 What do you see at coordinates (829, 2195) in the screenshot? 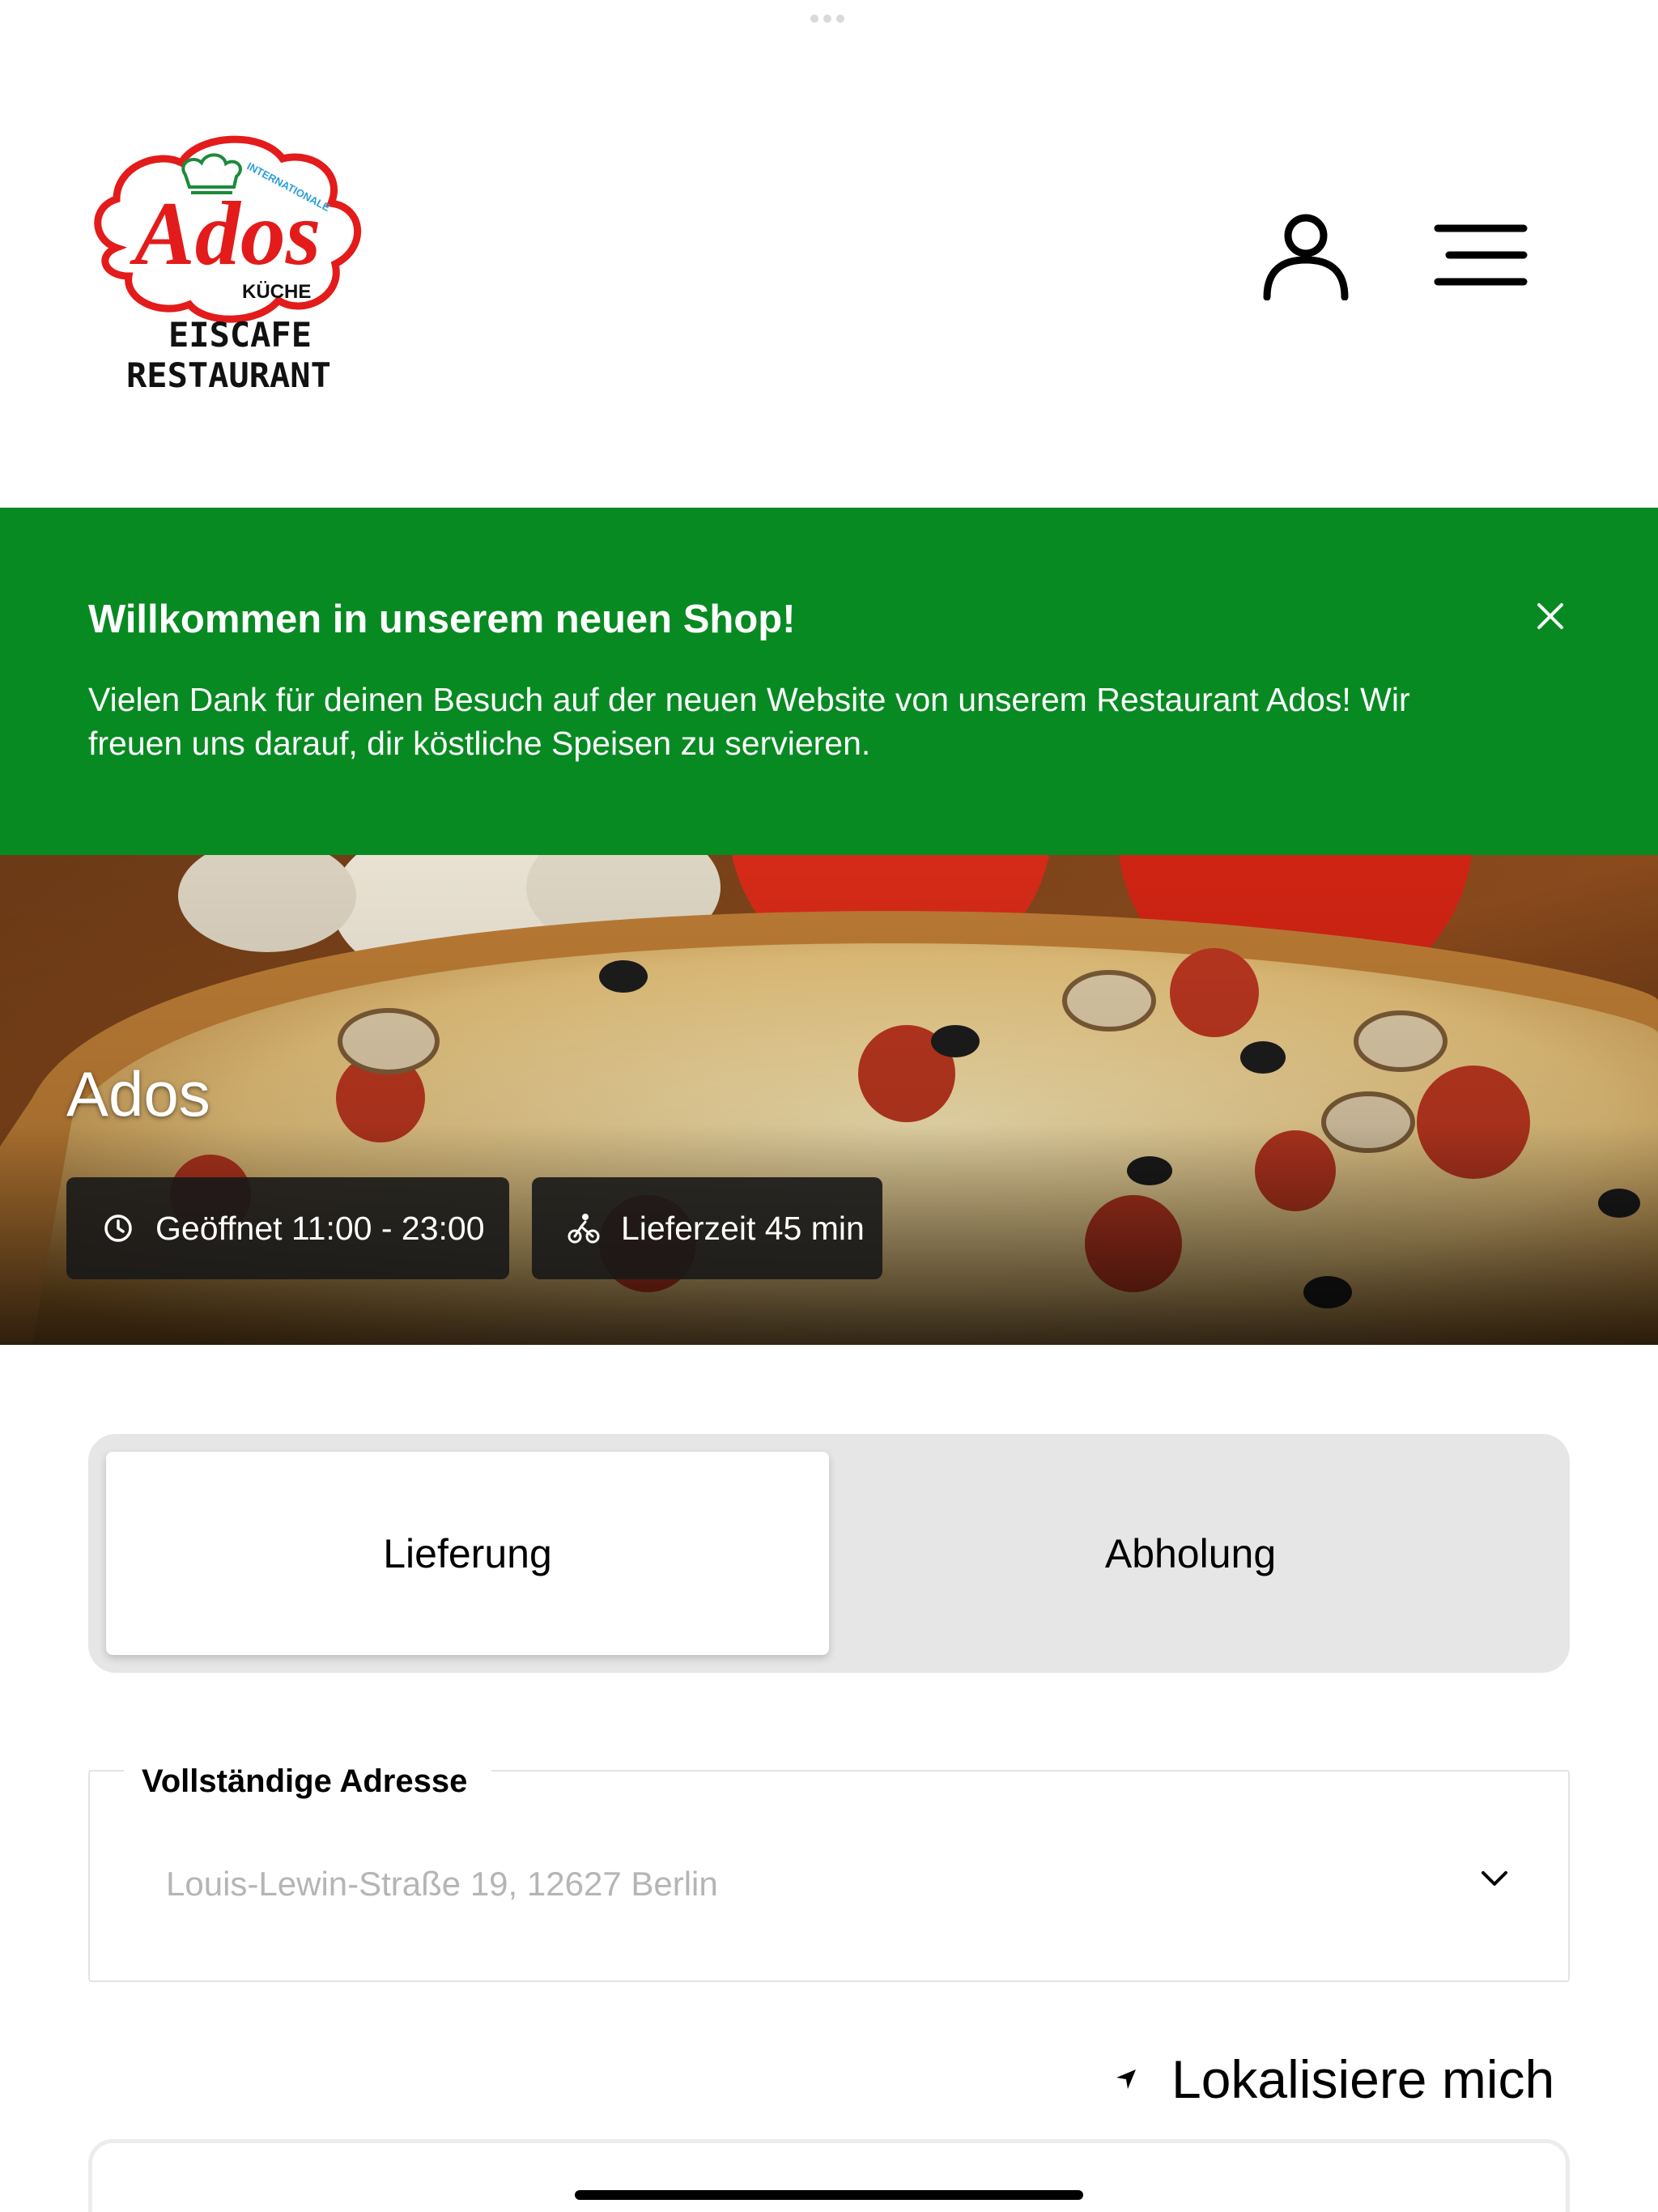
I see `home-indicator` at bounding box center [829, 2195].